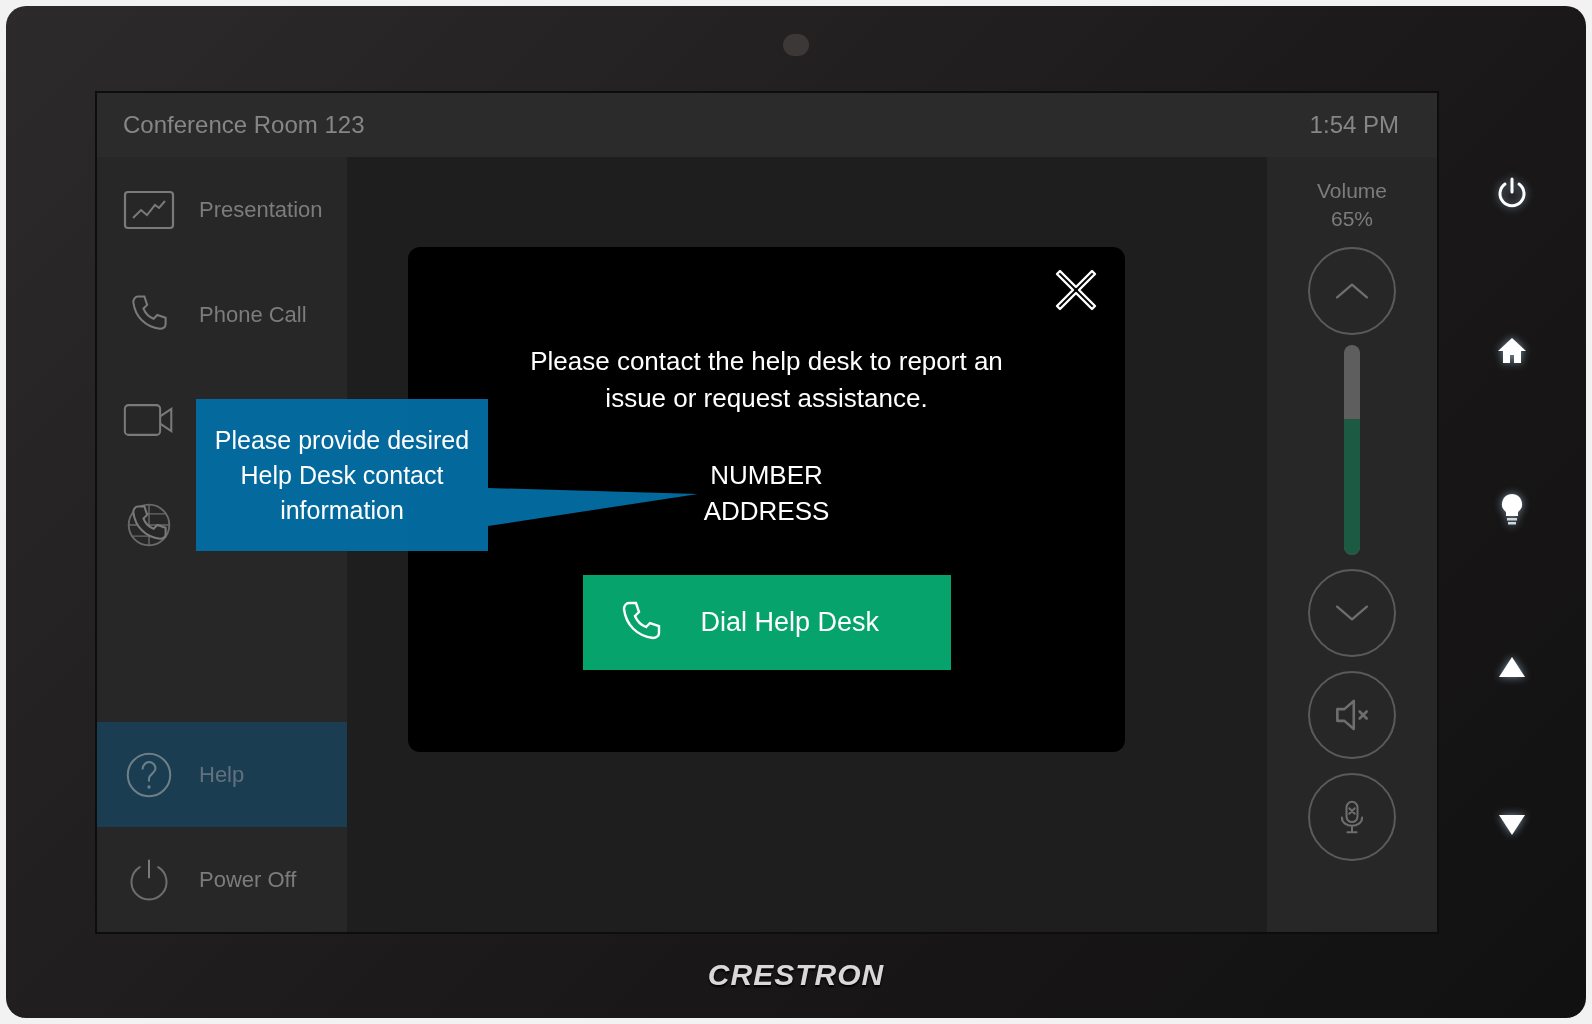 Image resolution: width=1592 pixels, height=1024 pixels. Describe the element at coordinates (766, 475) in the screenshot. I see `contact-line: NUMBER` at that location.